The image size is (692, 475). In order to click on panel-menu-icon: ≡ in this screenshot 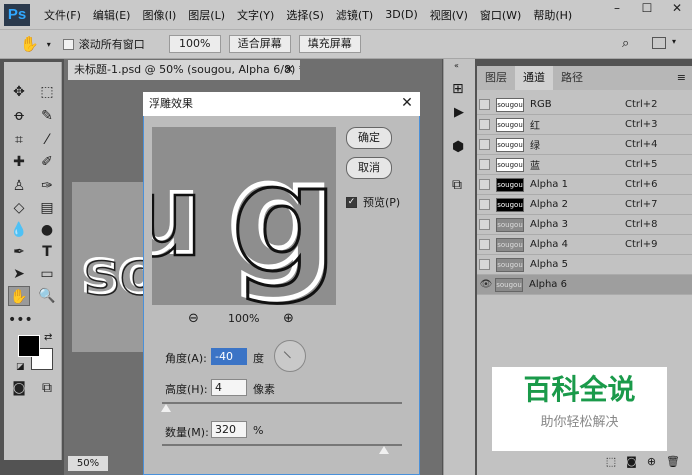, I will do `click(681, 78)`.